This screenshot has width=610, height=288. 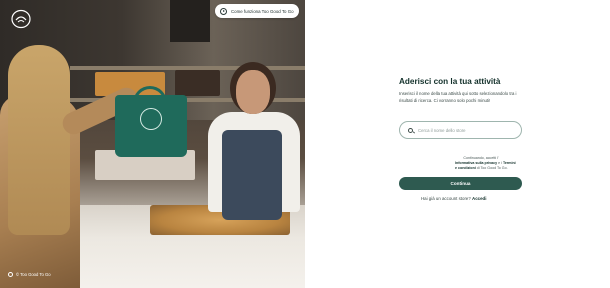 What do you see at coordinates (410, 130) in the screenshot?
I see `search-icon` at bounding box center [410, 130].